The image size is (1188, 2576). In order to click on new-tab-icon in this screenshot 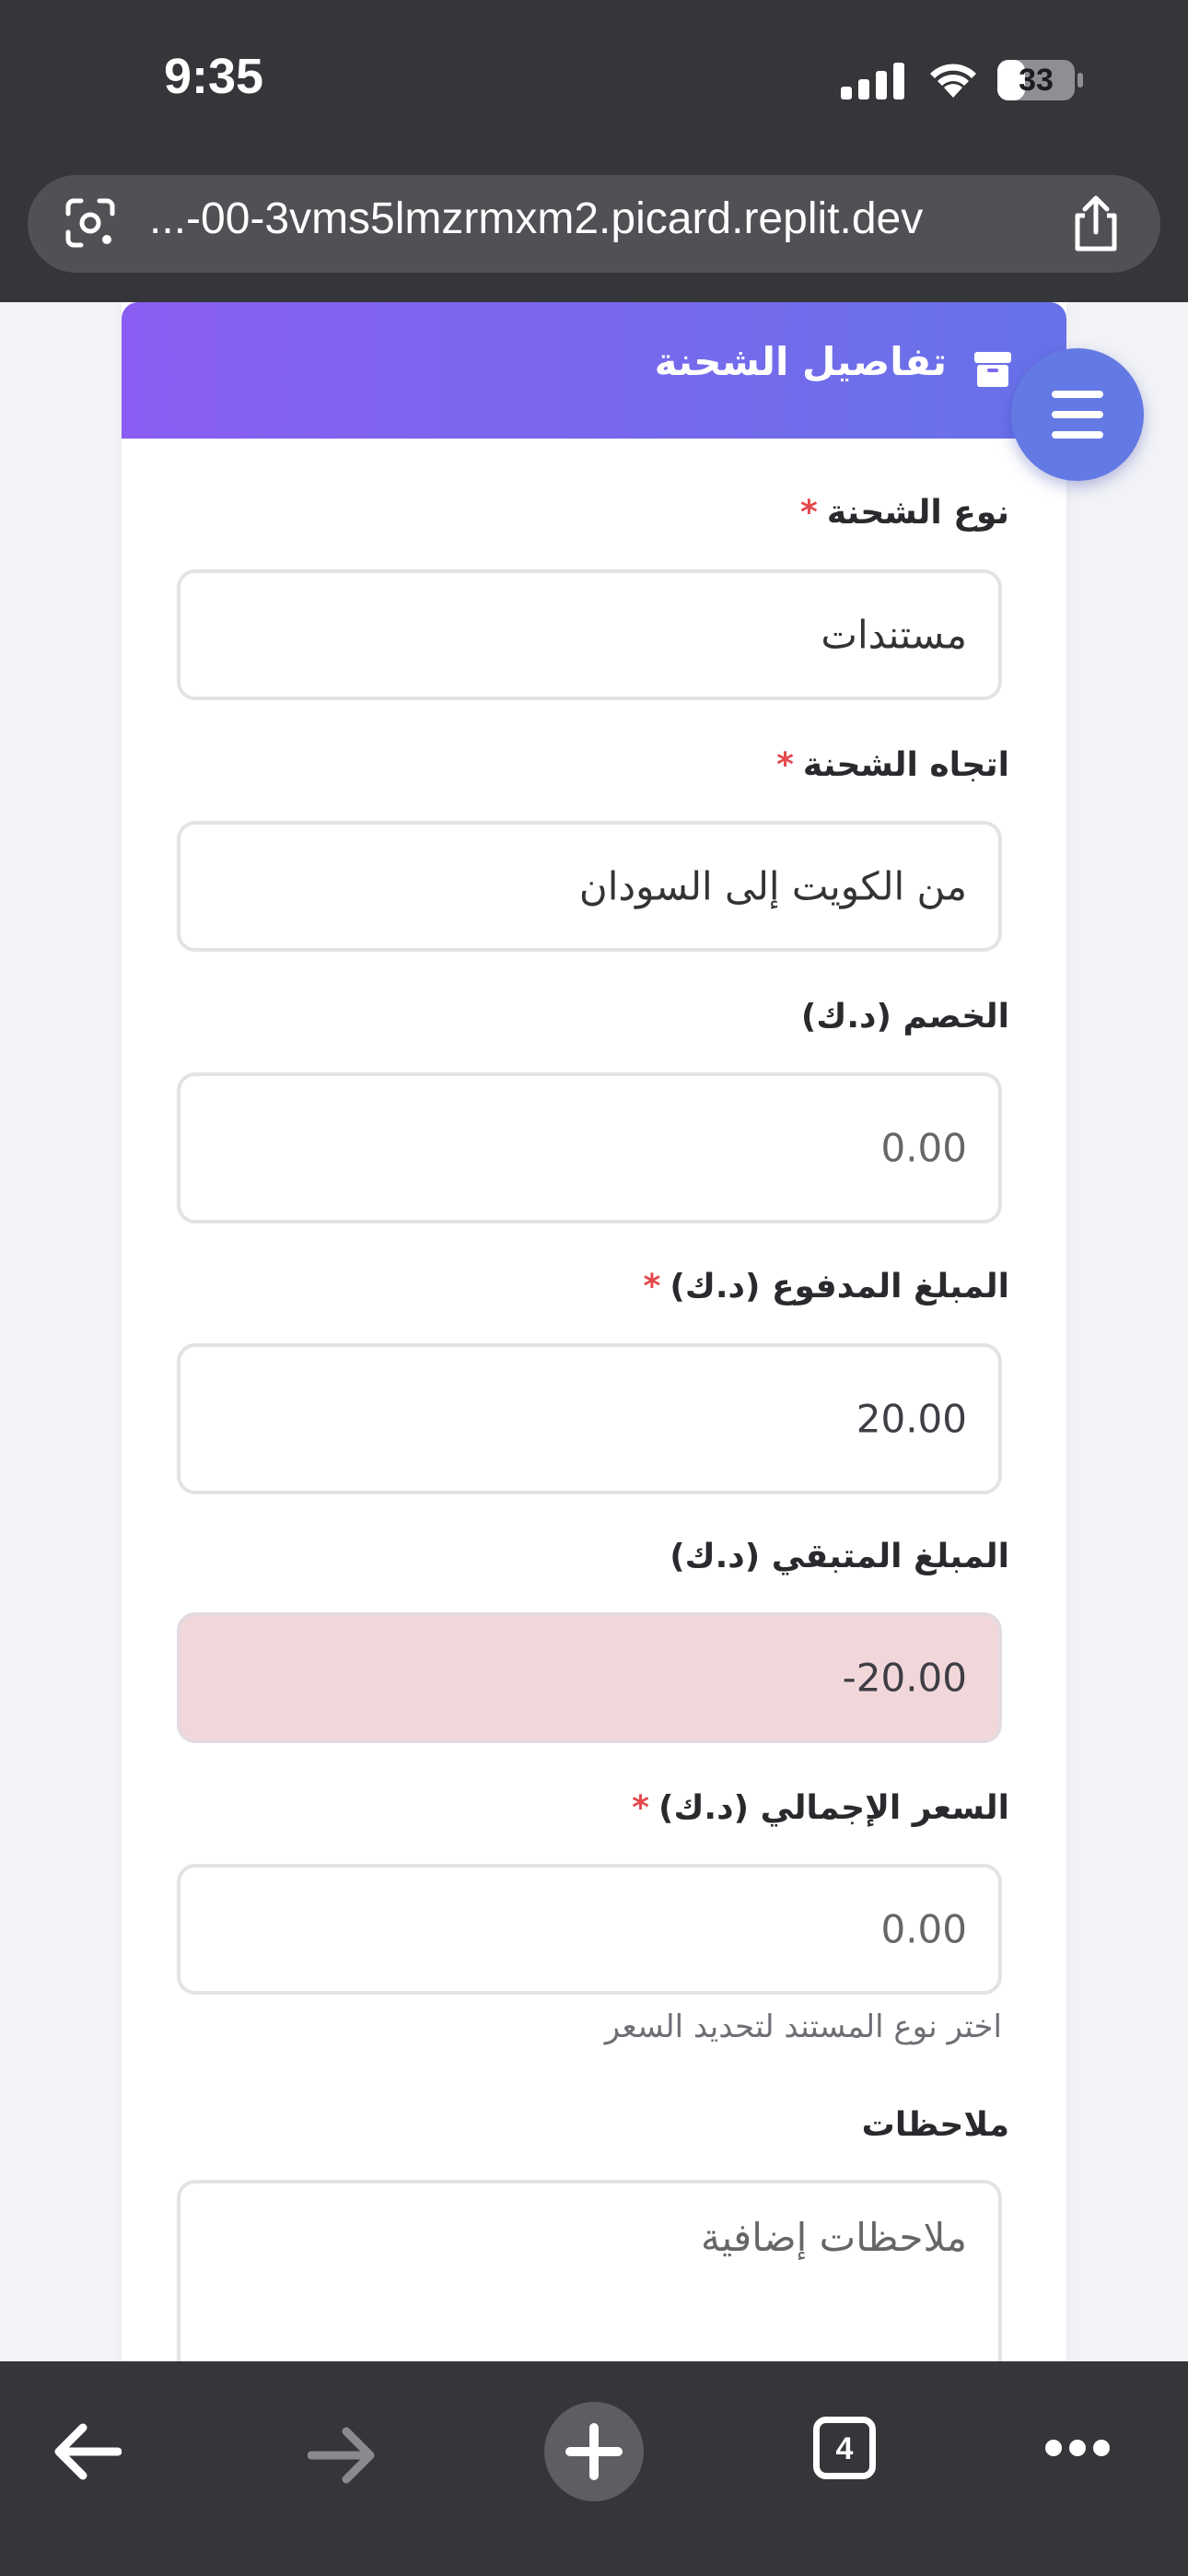, I will do `click(594, 2451)`.